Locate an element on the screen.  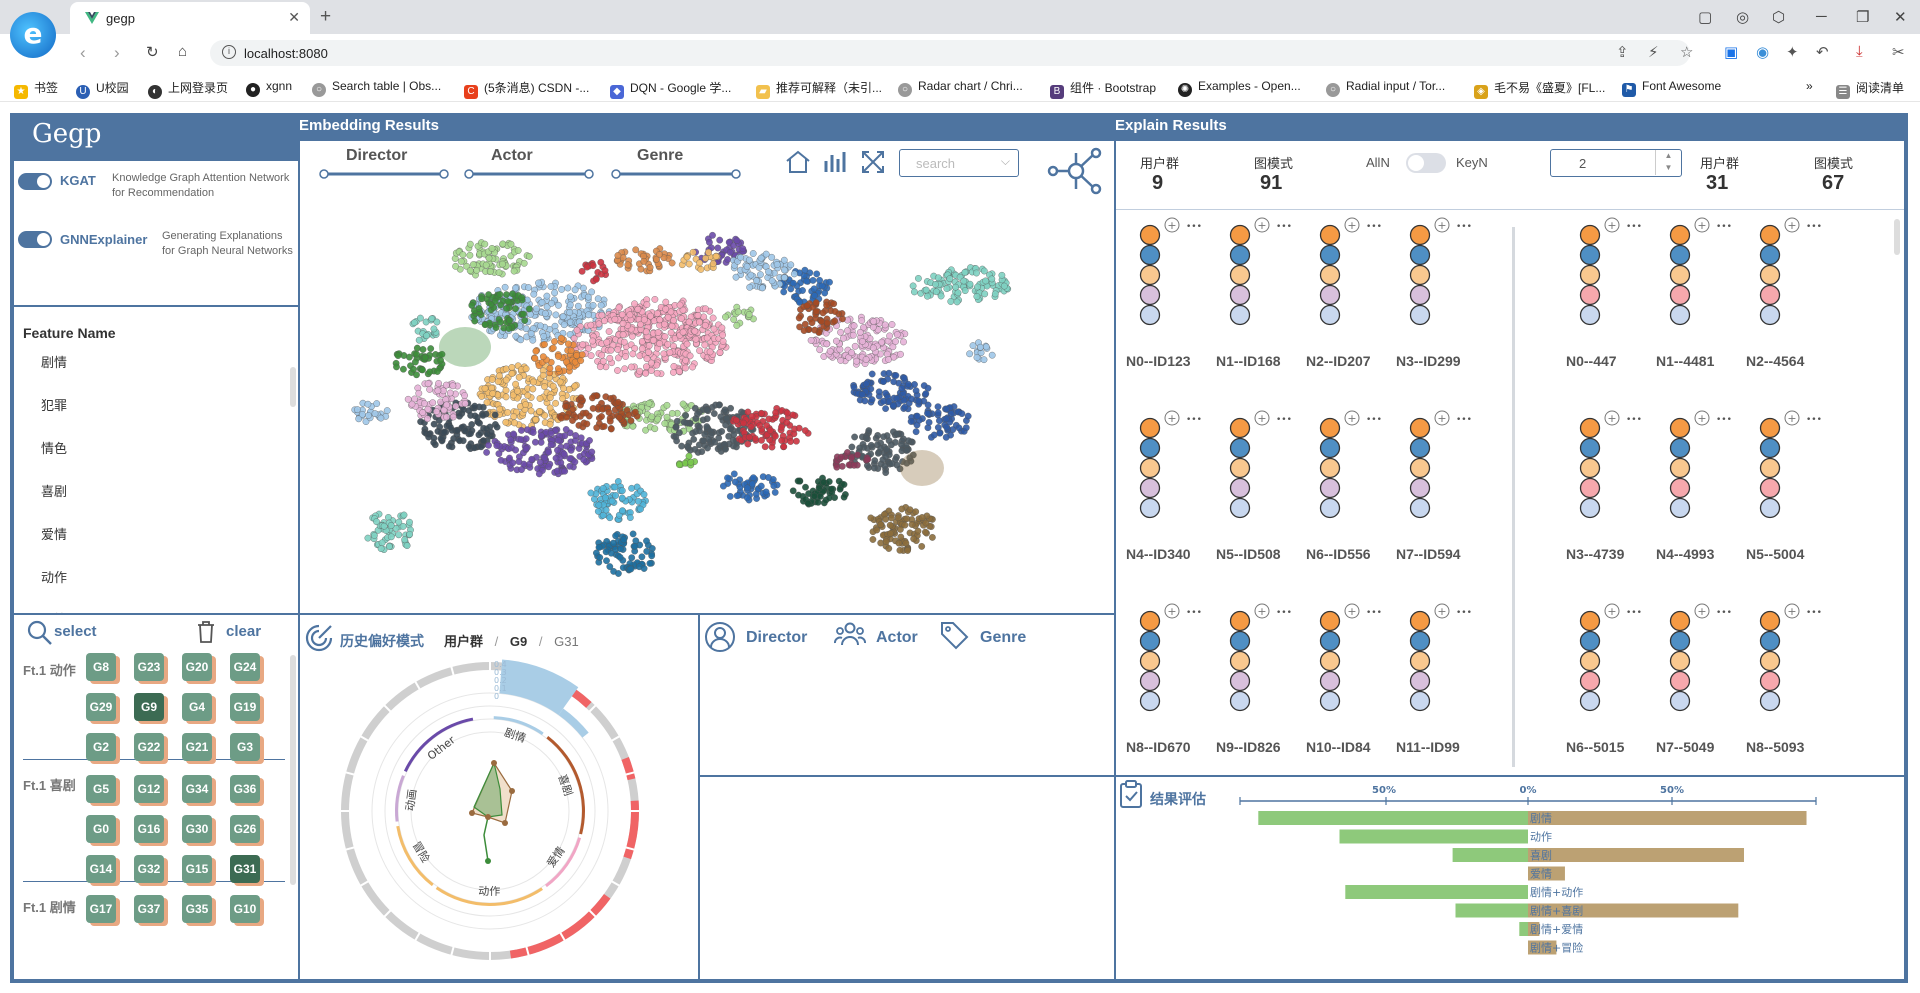
search-icon is located at coordinates (40, 633).